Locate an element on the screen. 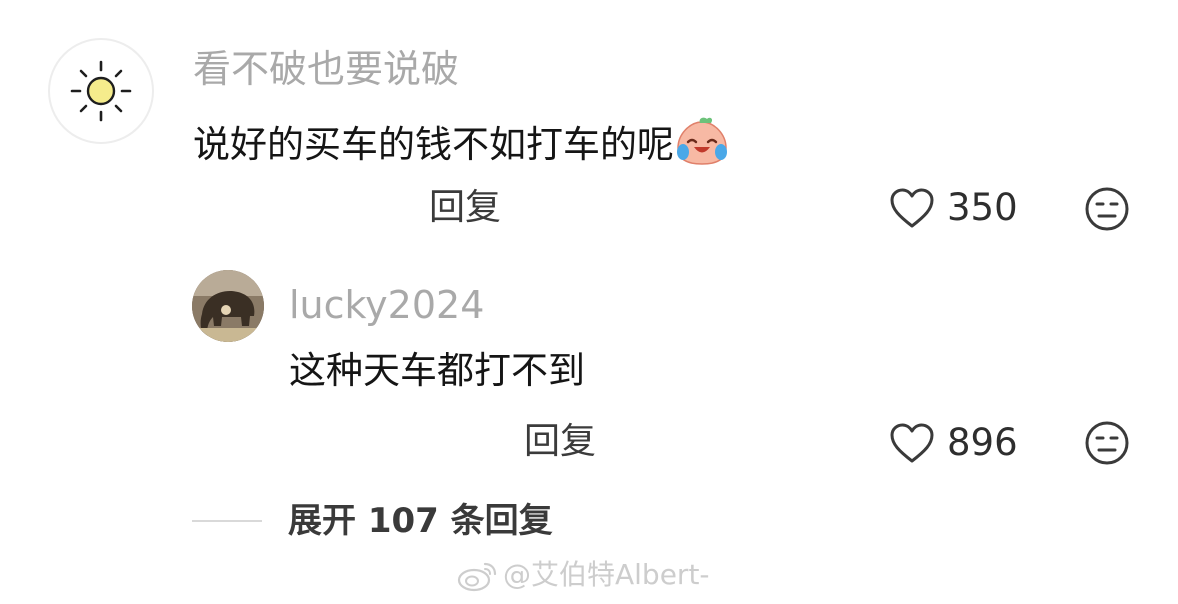  reply-like-count: 896 is located at coordinates (982, 442).